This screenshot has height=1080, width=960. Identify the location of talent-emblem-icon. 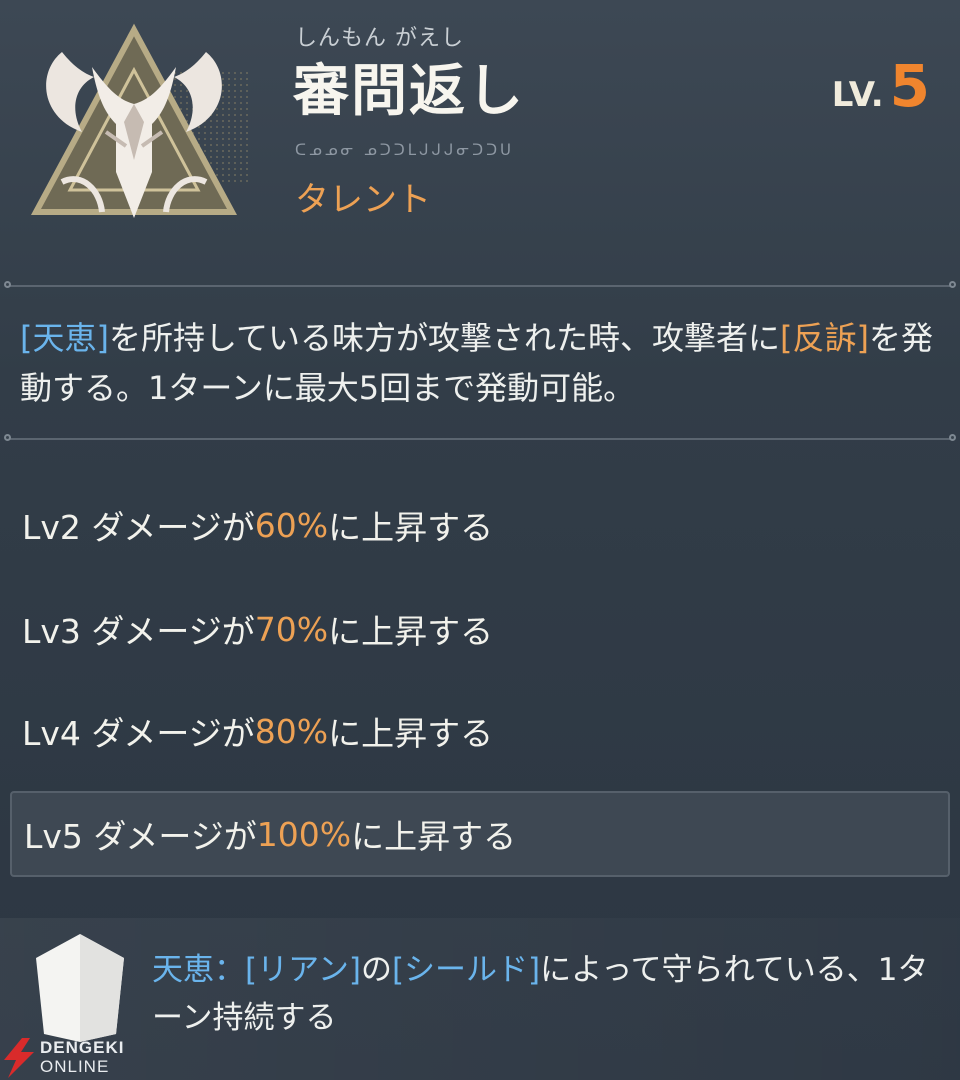
(141, 120).